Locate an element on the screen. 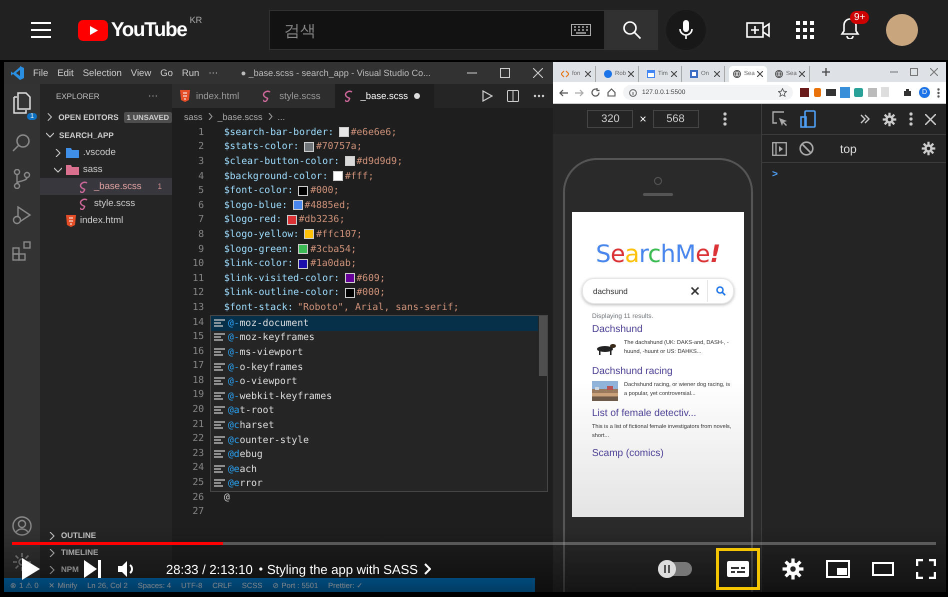  suggestion-item: @counter-style is located at coordinates (374, 440).